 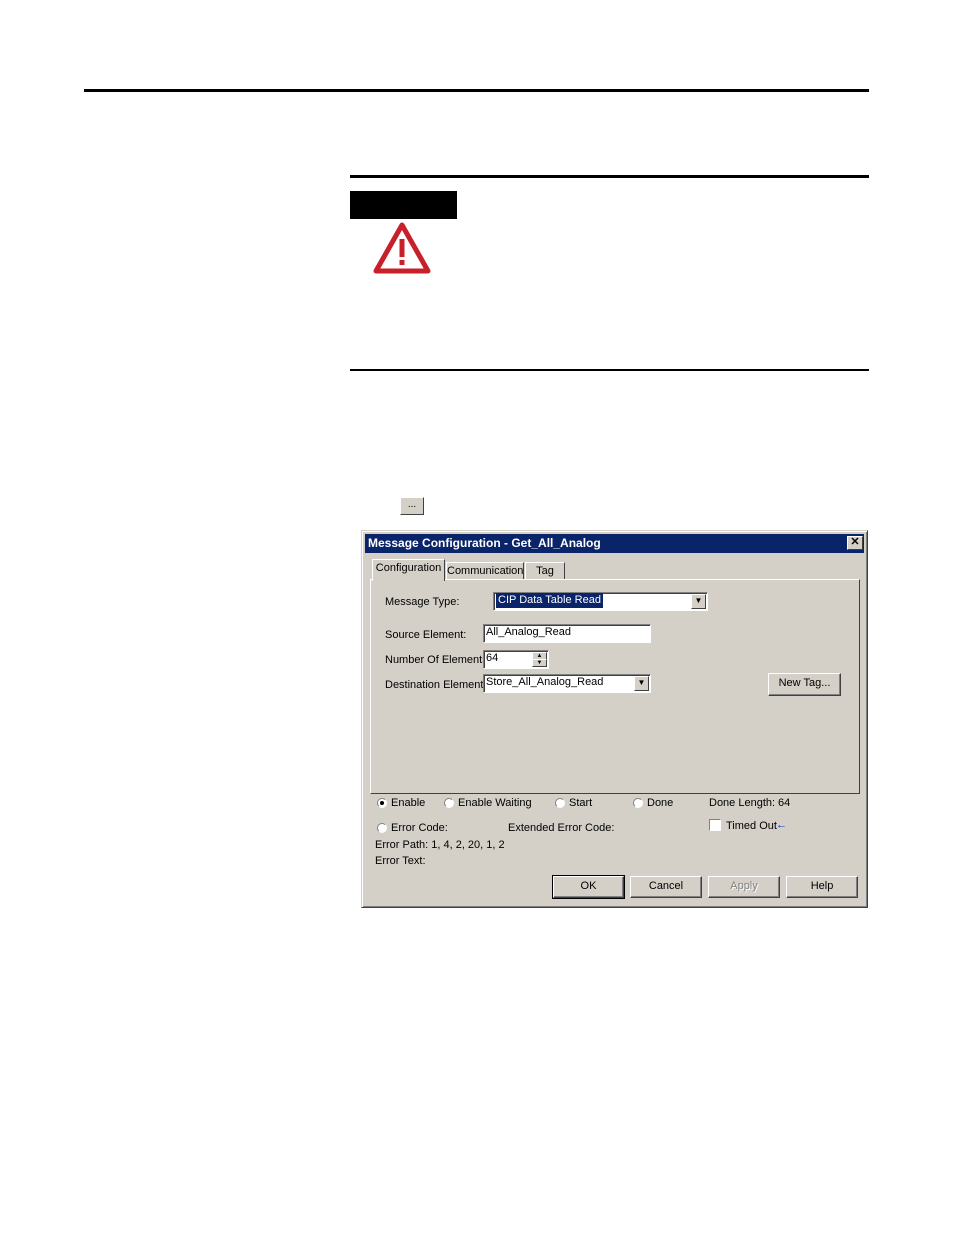 What do you see at coordinates (402, 248) in the screenshot?
I see `warning-icon` at bounding box center [402, 248].